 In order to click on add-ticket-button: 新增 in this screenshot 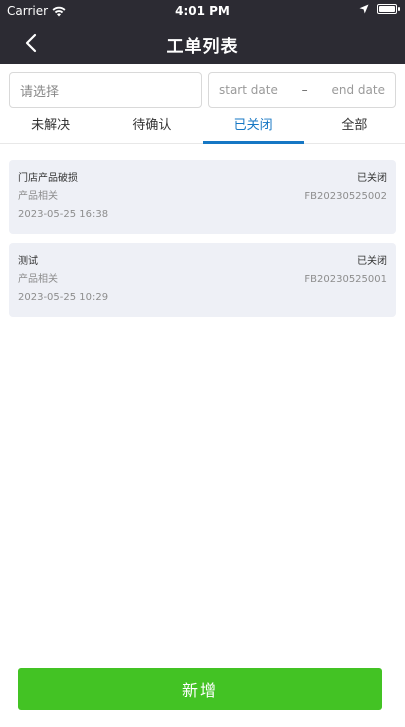, I will do `click(200, 689)`.